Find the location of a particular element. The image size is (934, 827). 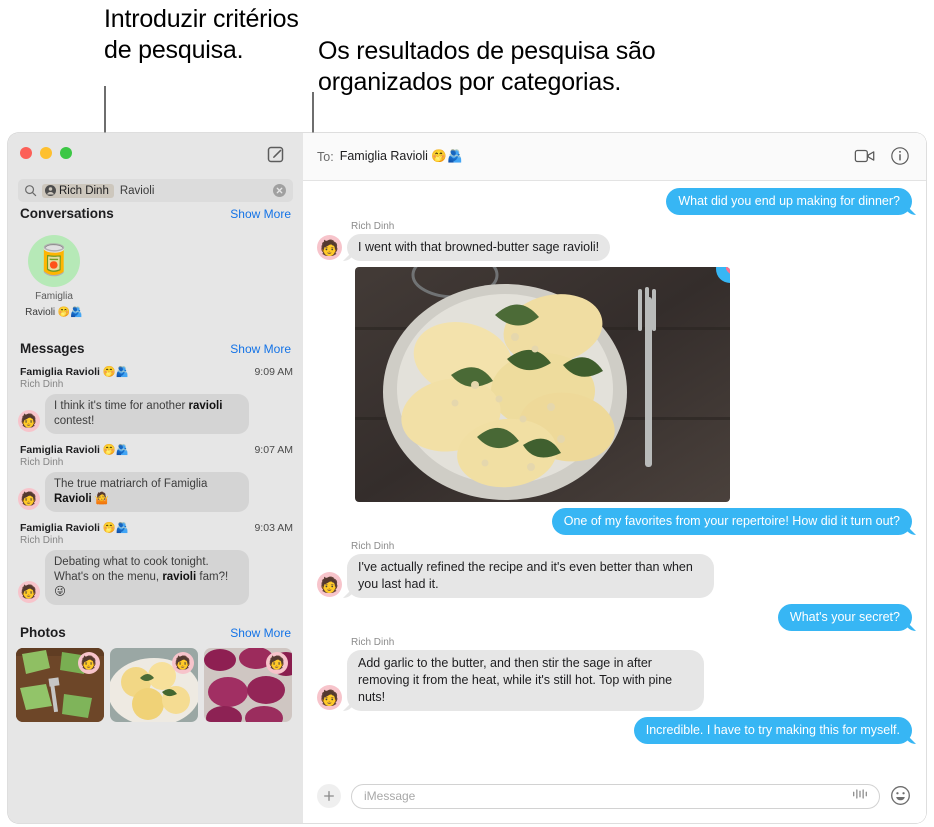

person-icon is located at coordinates (50, 190).